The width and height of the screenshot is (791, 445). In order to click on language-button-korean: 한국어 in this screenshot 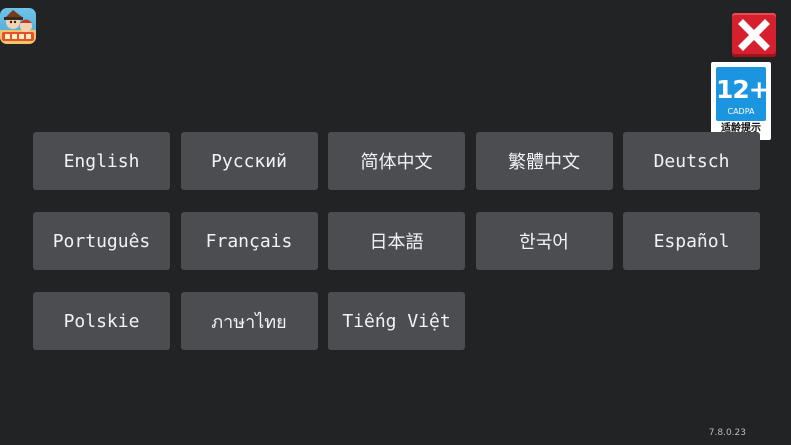, I will do `click(544, 241)`.